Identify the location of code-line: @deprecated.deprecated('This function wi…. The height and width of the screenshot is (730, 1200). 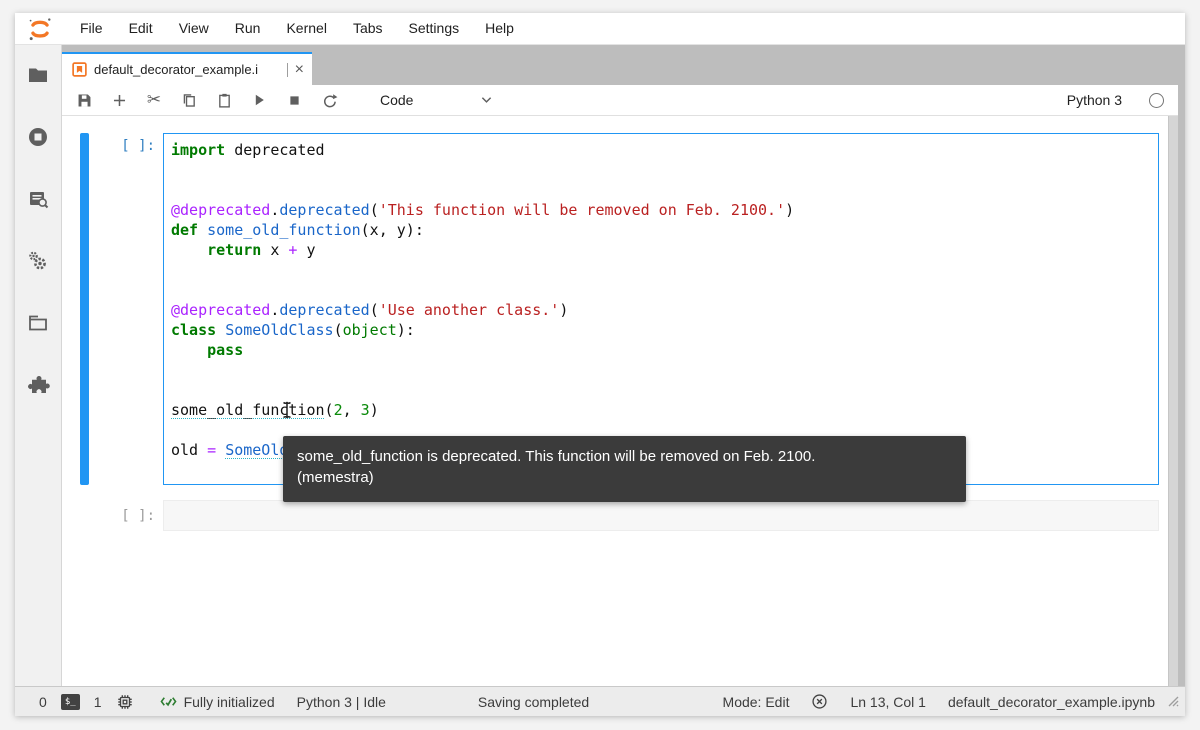
(483, 210).